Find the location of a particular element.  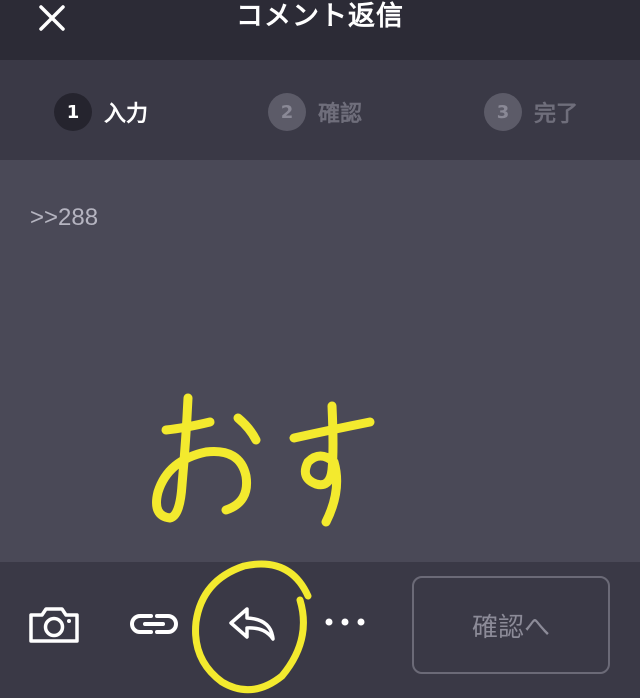

more-icon is located at coordinates (345, 622).